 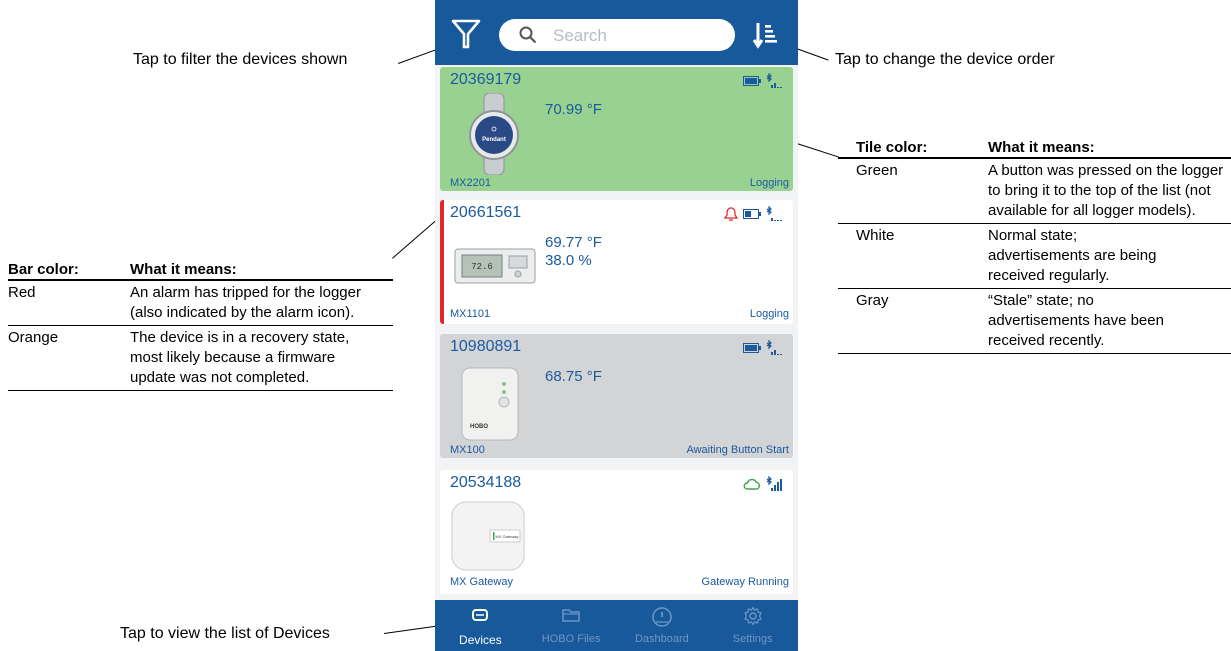 I want to click on device-reading: 70.99 °F, so click(x=573, y=109).